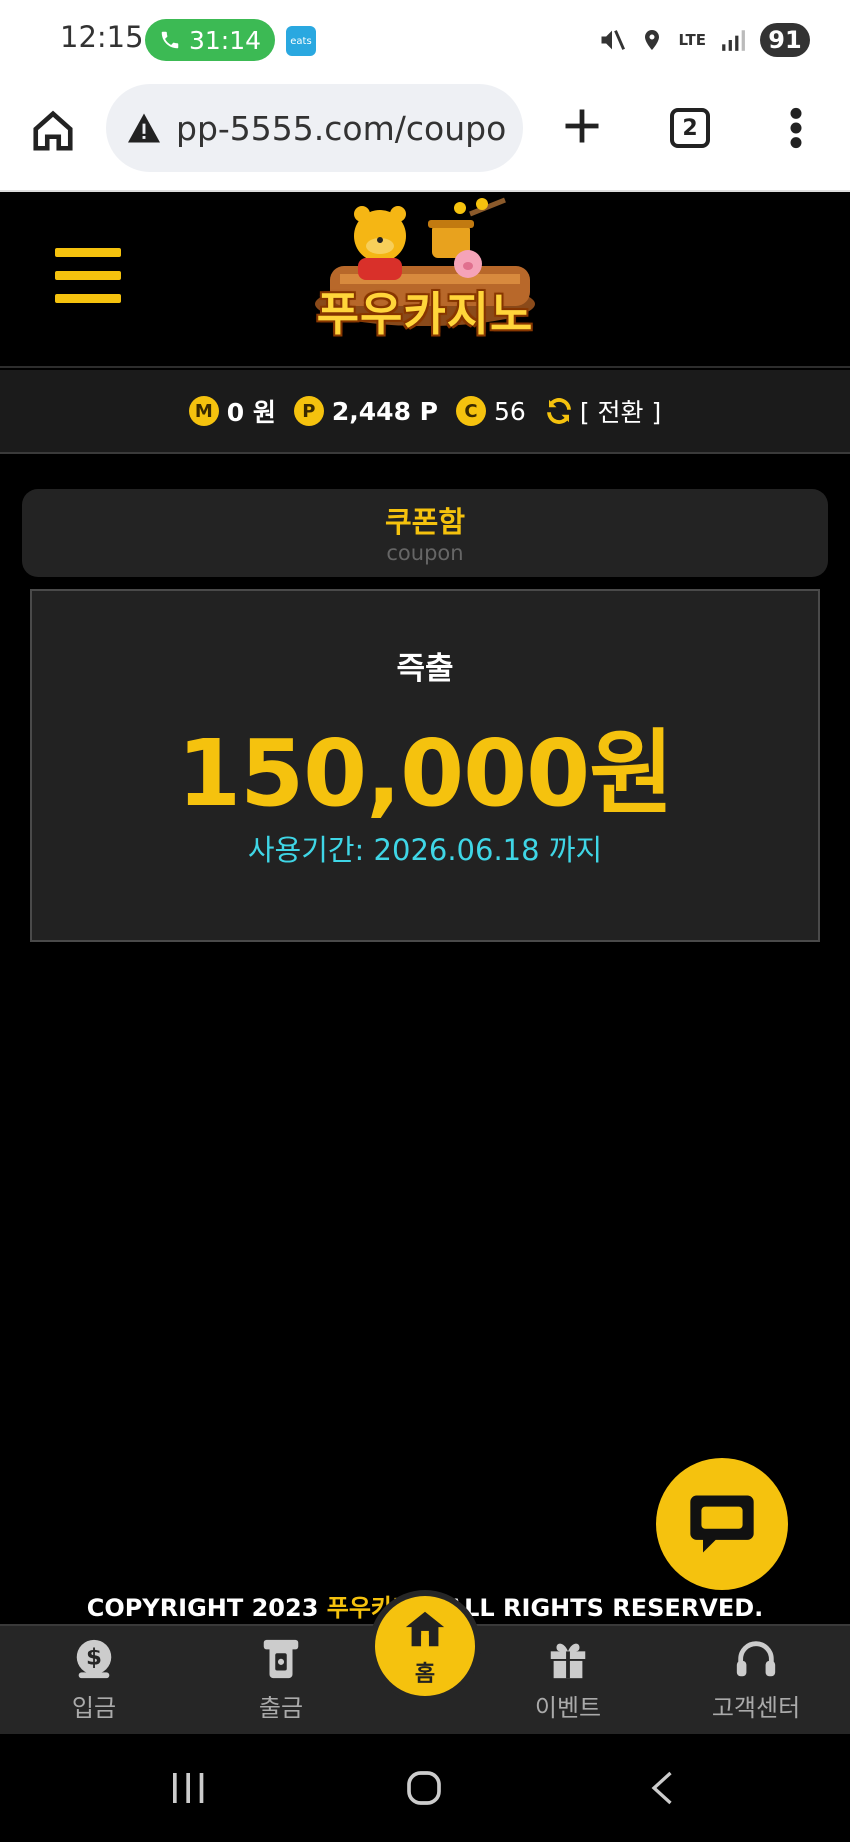  I want to click on coupon-amount: 150,000원, so click(425, 773).